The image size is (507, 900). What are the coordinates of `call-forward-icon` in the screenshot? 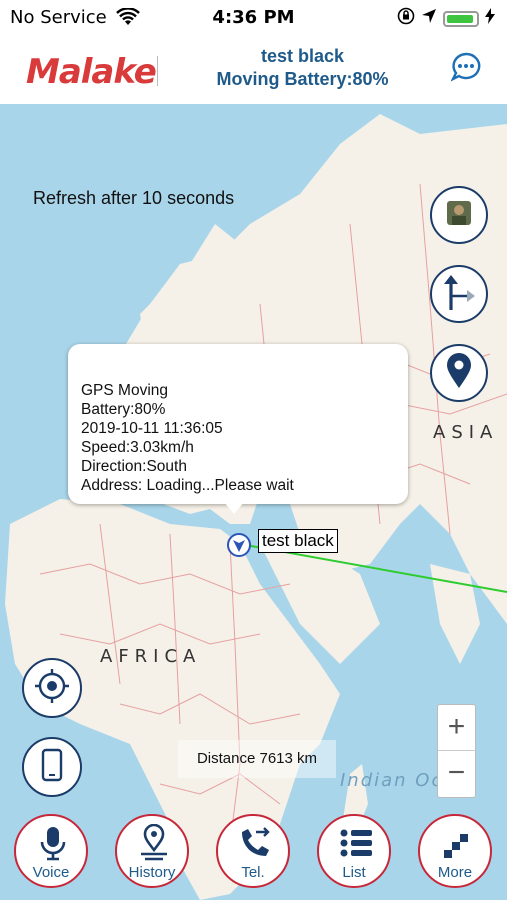 It's located at (256, 841).